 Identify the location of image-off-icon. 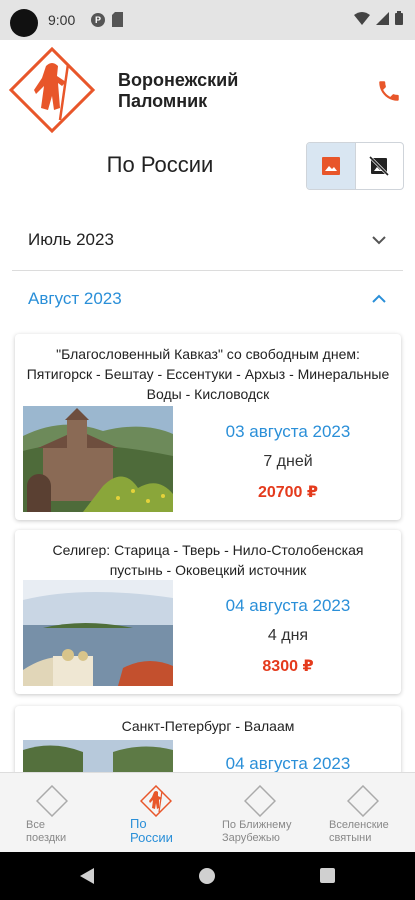
(379, 166).